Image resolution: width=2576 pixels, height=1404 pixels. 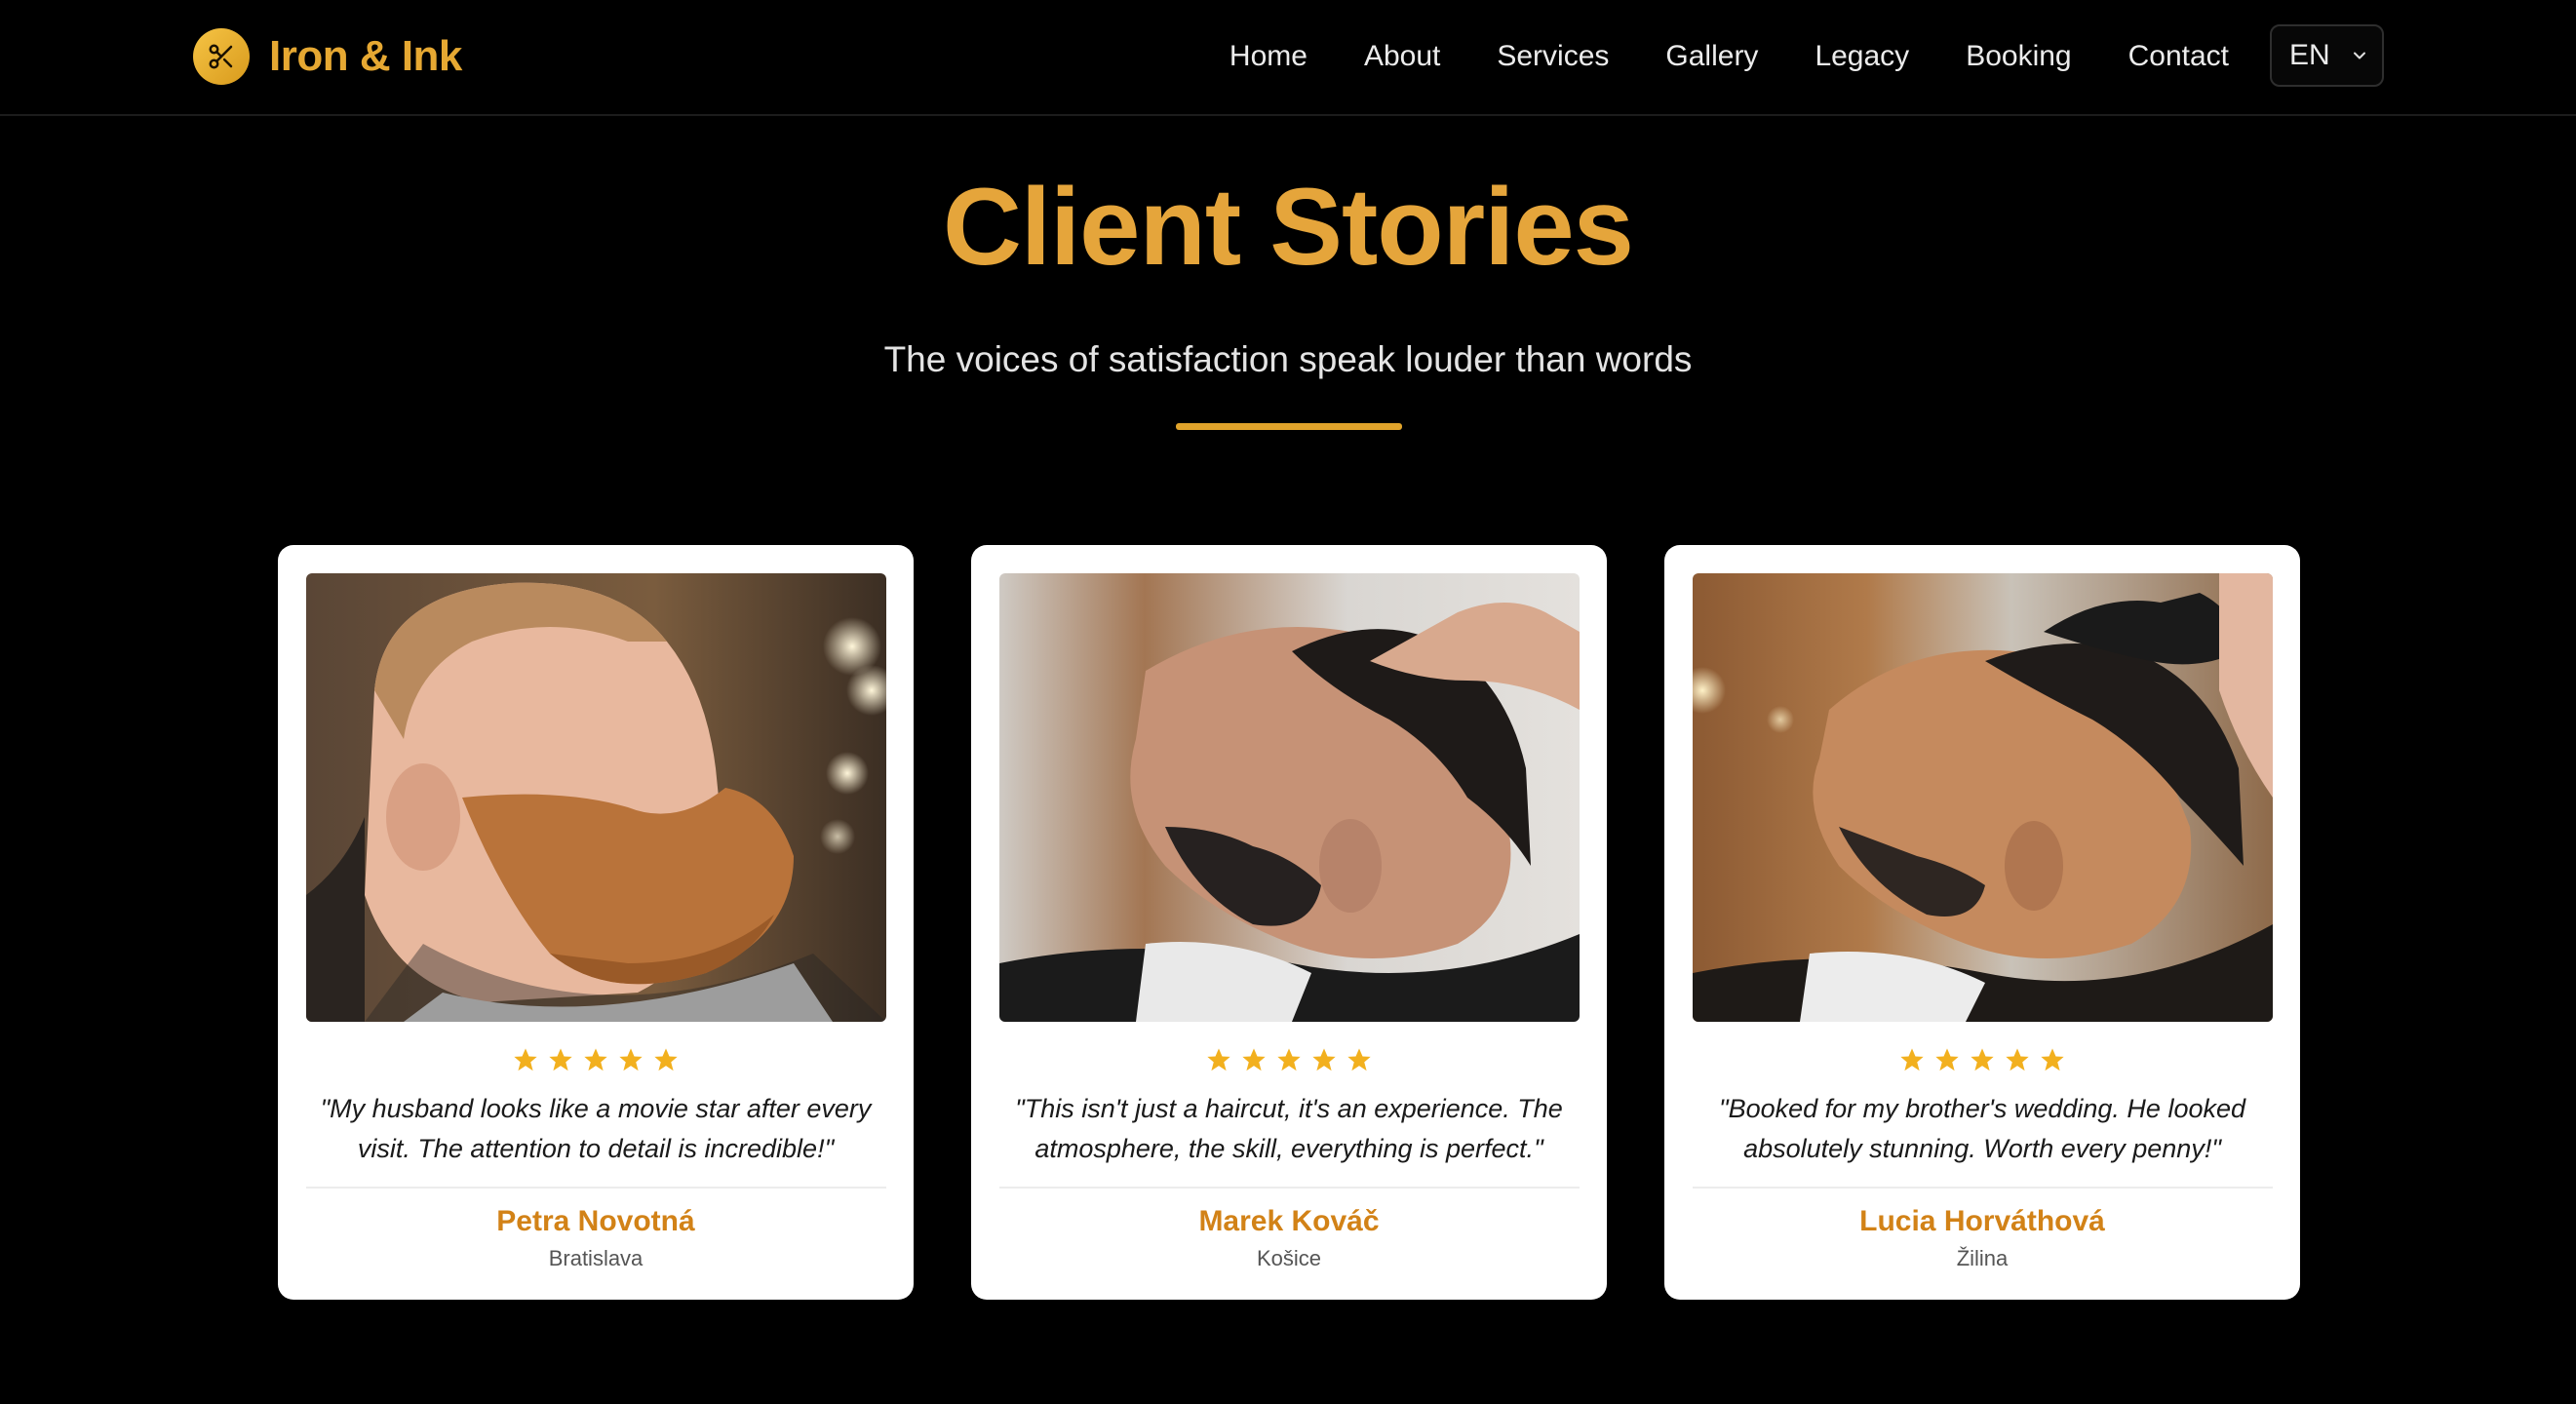 What do you see at coordinates (1553, 56) in the screenshot?
I see `nav-link-services: Services` at bounding box center [1553, 56].